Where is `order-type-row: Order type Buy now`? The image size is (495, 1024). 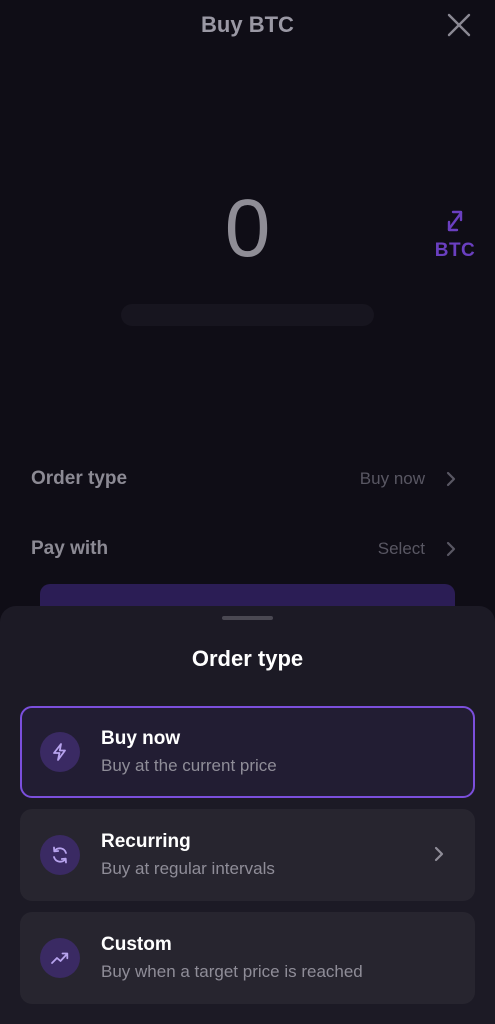 order-type-row: Order type Buy now is located at coordinates (247, 479).